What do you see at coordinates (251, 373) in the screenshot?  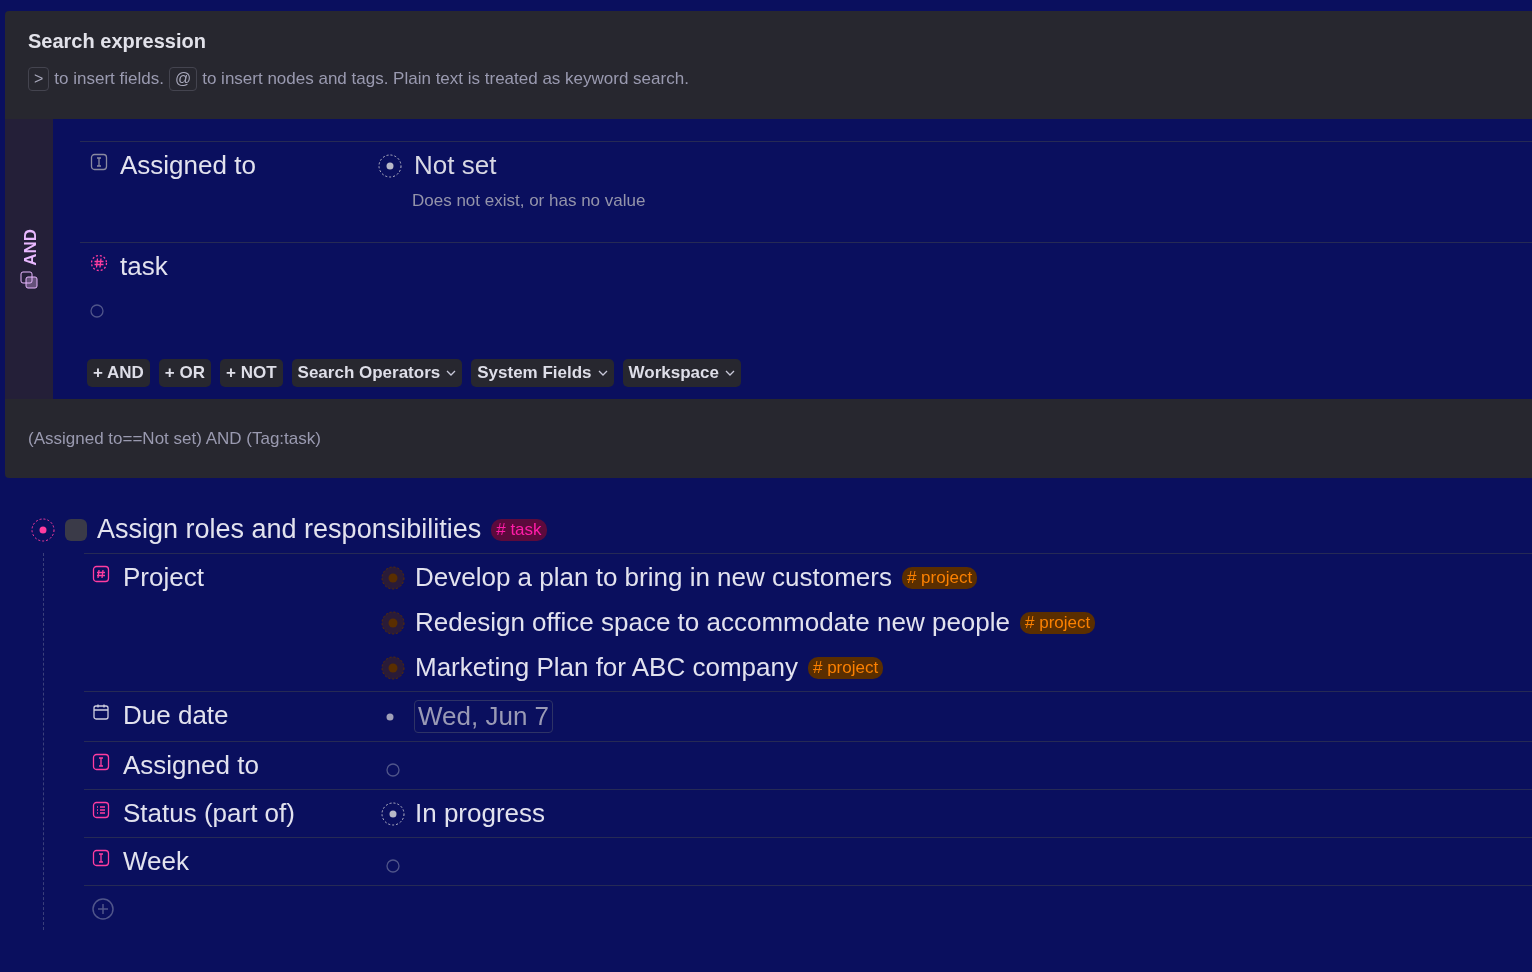 I see `add-button: + NOT` at bounding box center [251, 373].